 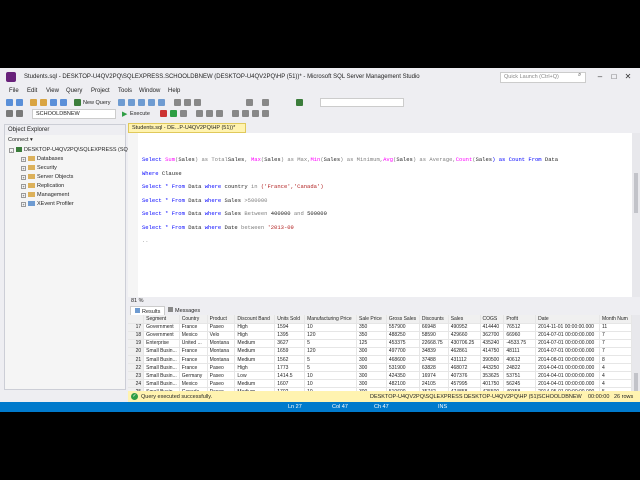 What do you see at coordinates (184, 310) in the screenshot?
I see `tab-messages: Messages` at bounding box center [184, 310].